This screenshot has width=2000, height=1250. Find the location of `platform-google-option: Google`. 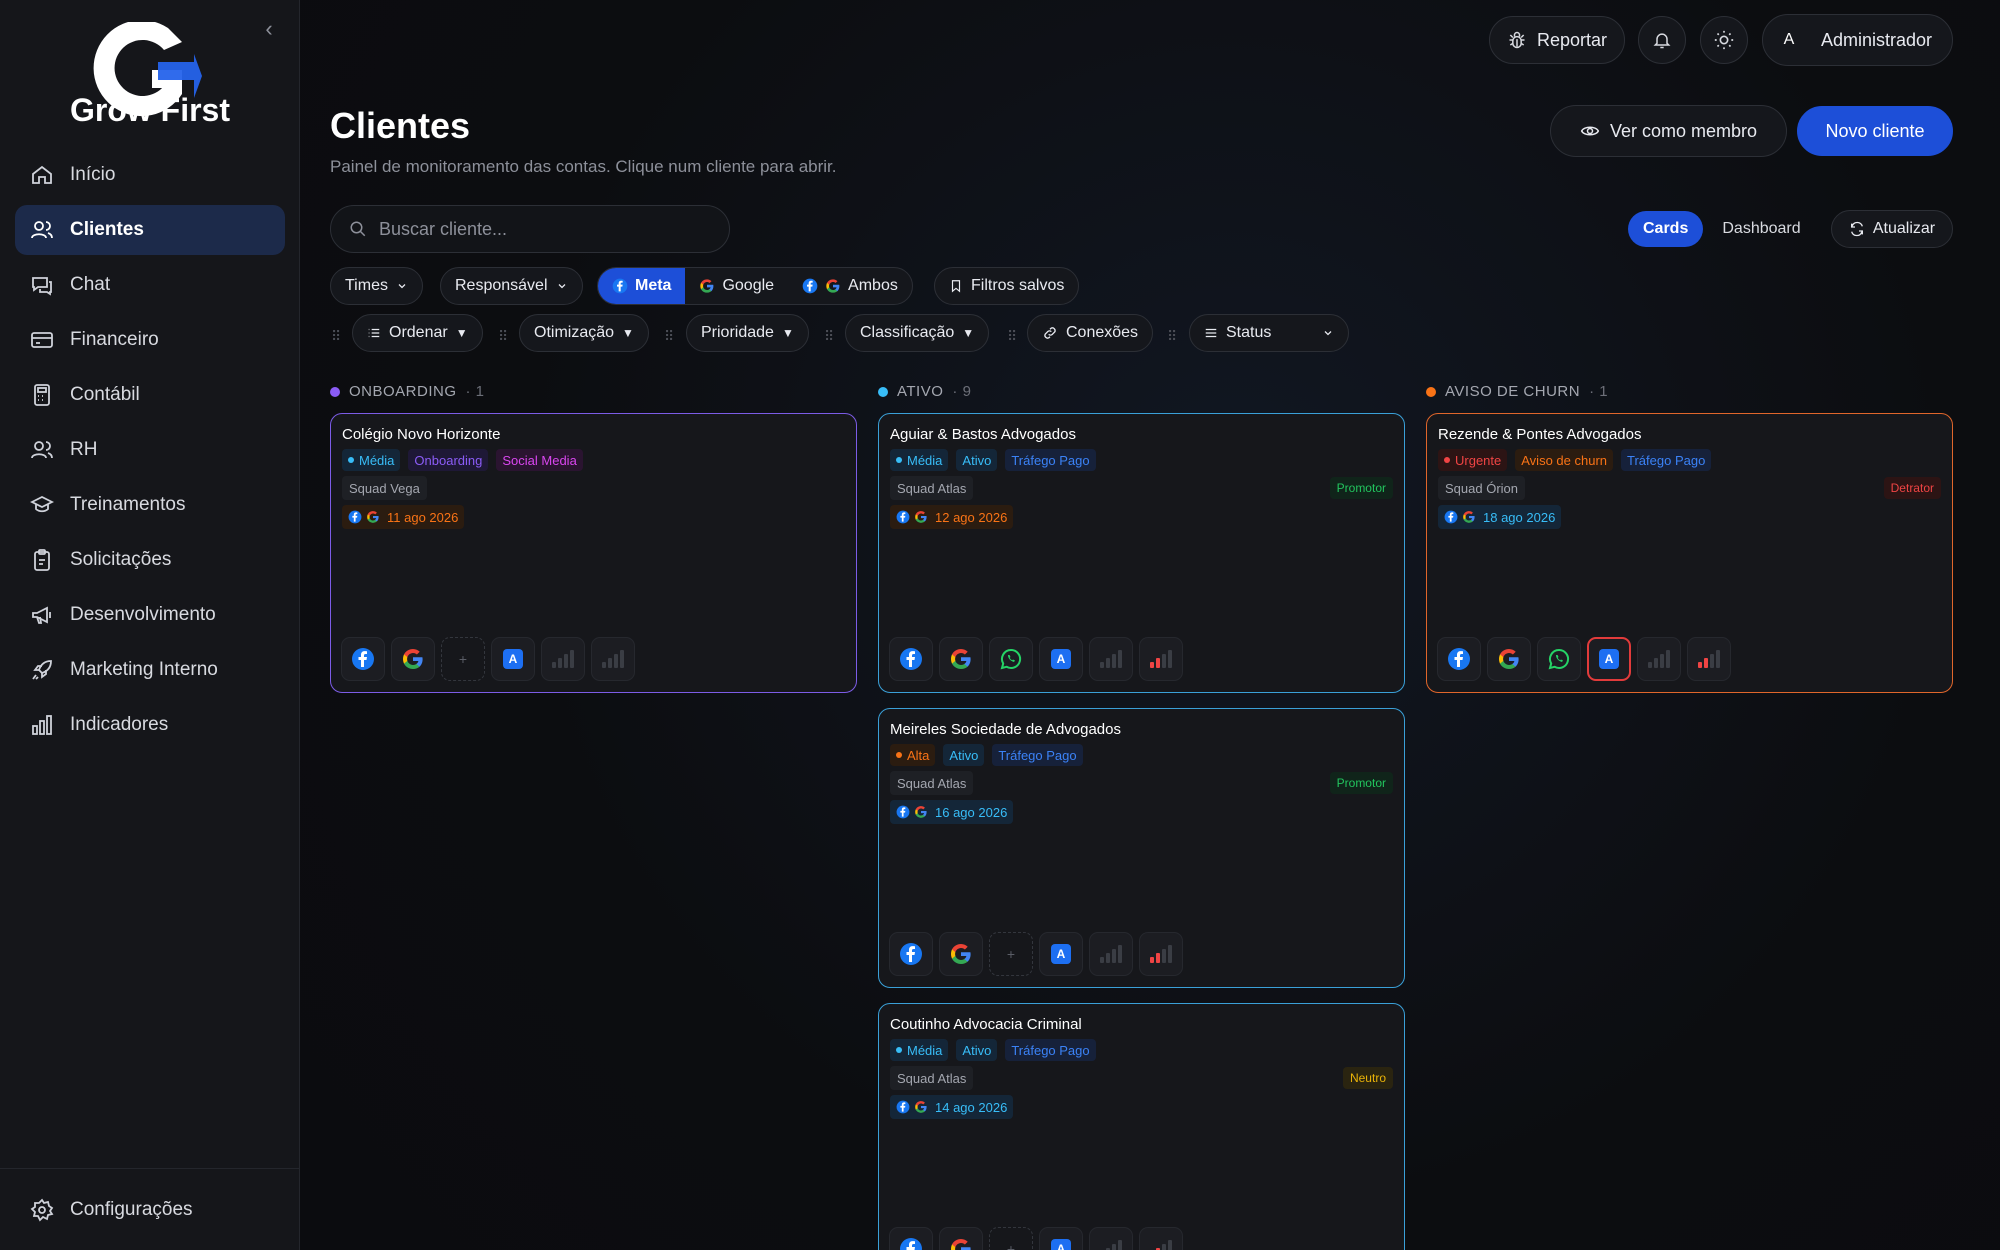

platform-google-option: Google is located at coordinates (736, 286).